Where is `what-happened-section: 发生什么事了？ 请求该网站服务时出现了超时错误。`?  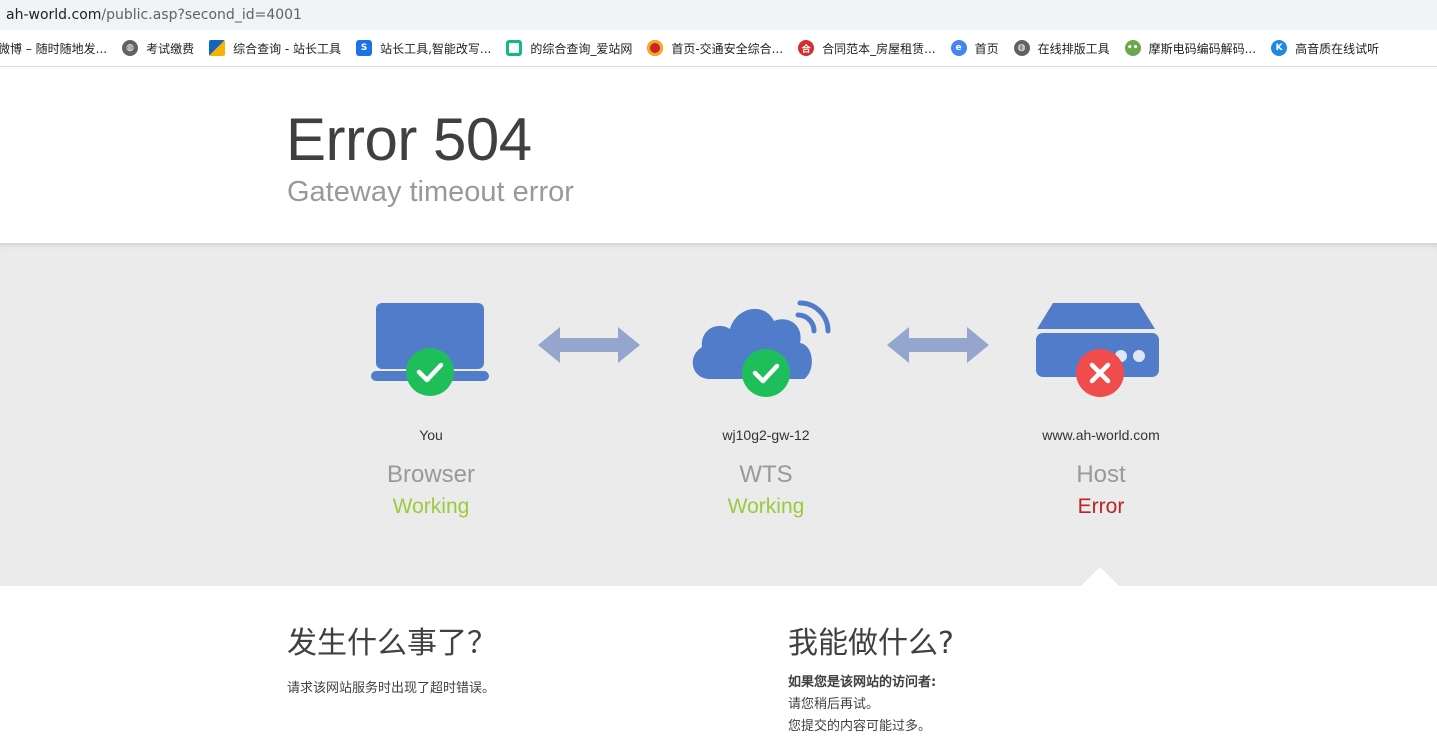
what-happened-section: 发生什么事了？ 请求该网站服务时出现了超时错误。 is located at coordinates (507, 643).